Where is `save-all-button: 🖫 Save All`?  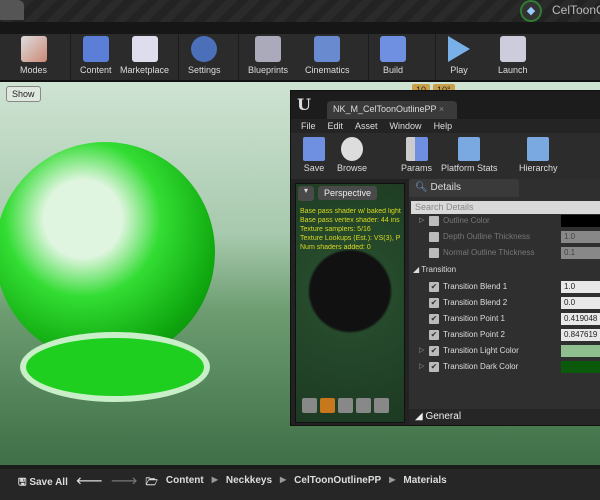 save-all-button: 🖫 Save All is located at coordinates (43, 483).